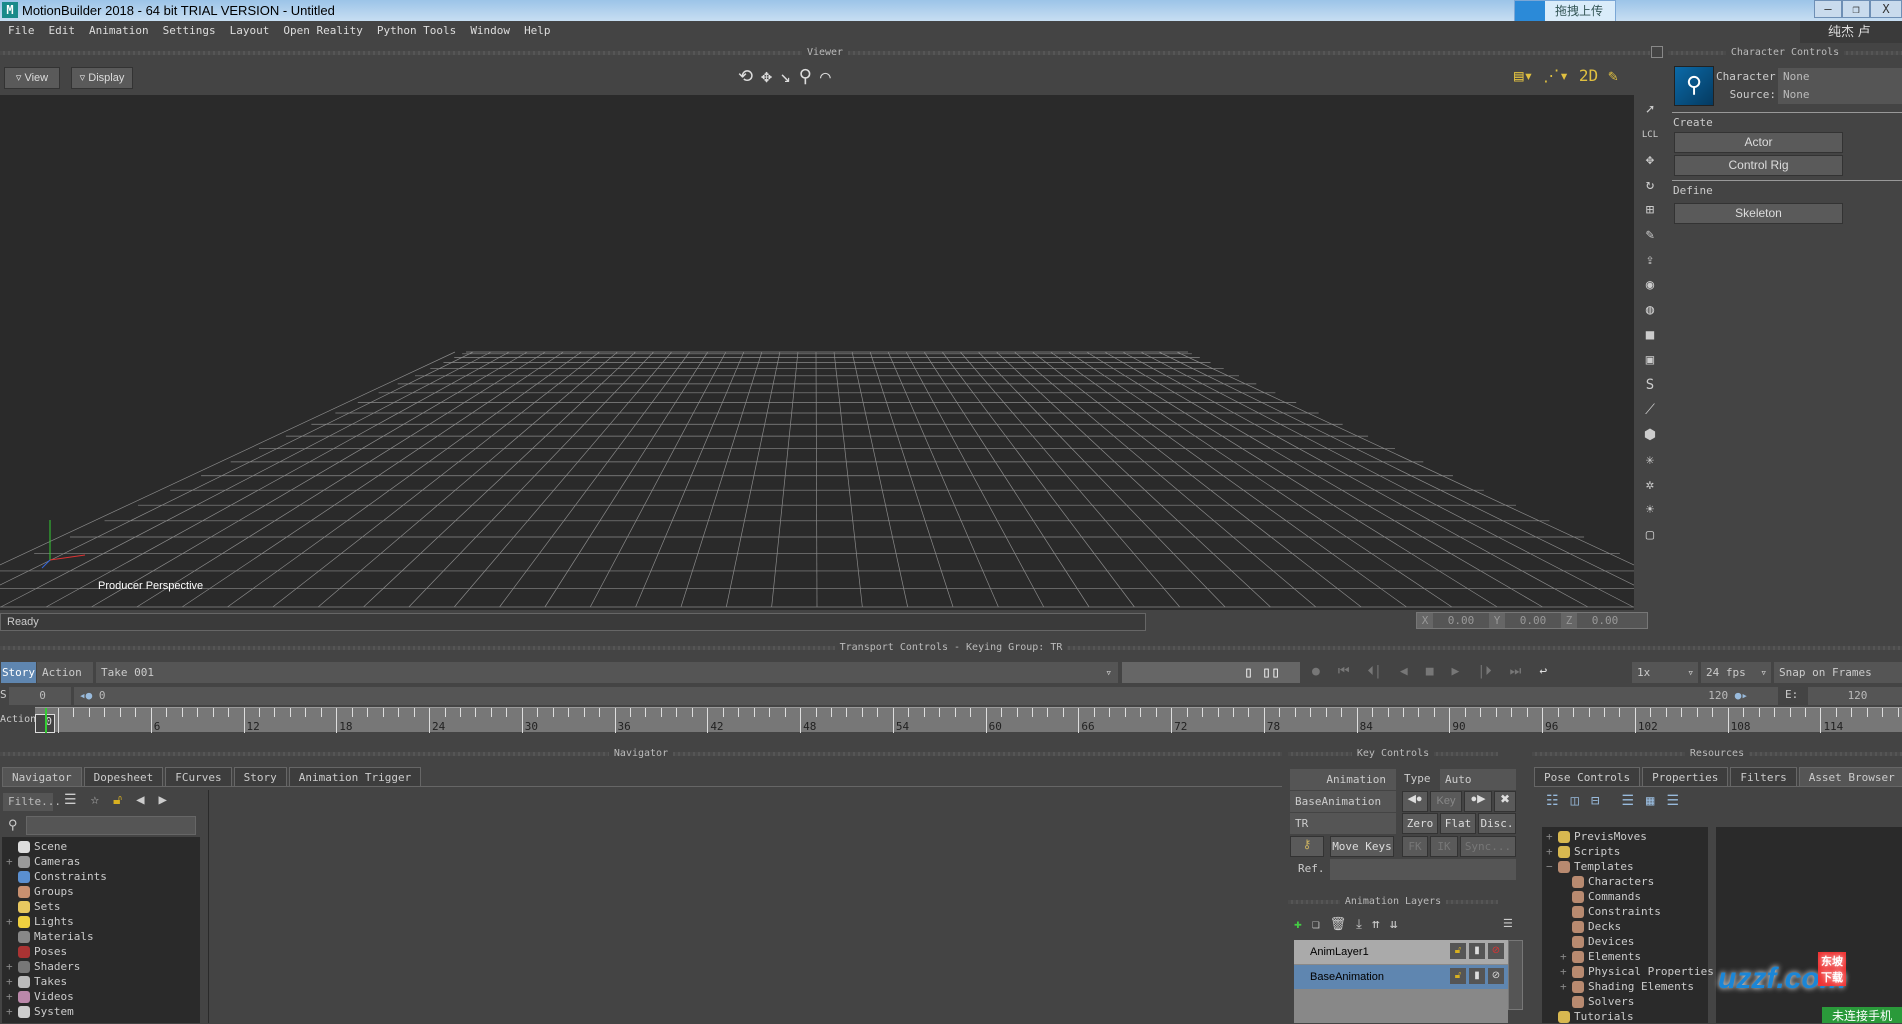 The width and height of the screenshot is (1902, 1024). I want to click on tree-item: Poses, so click(103, 951).